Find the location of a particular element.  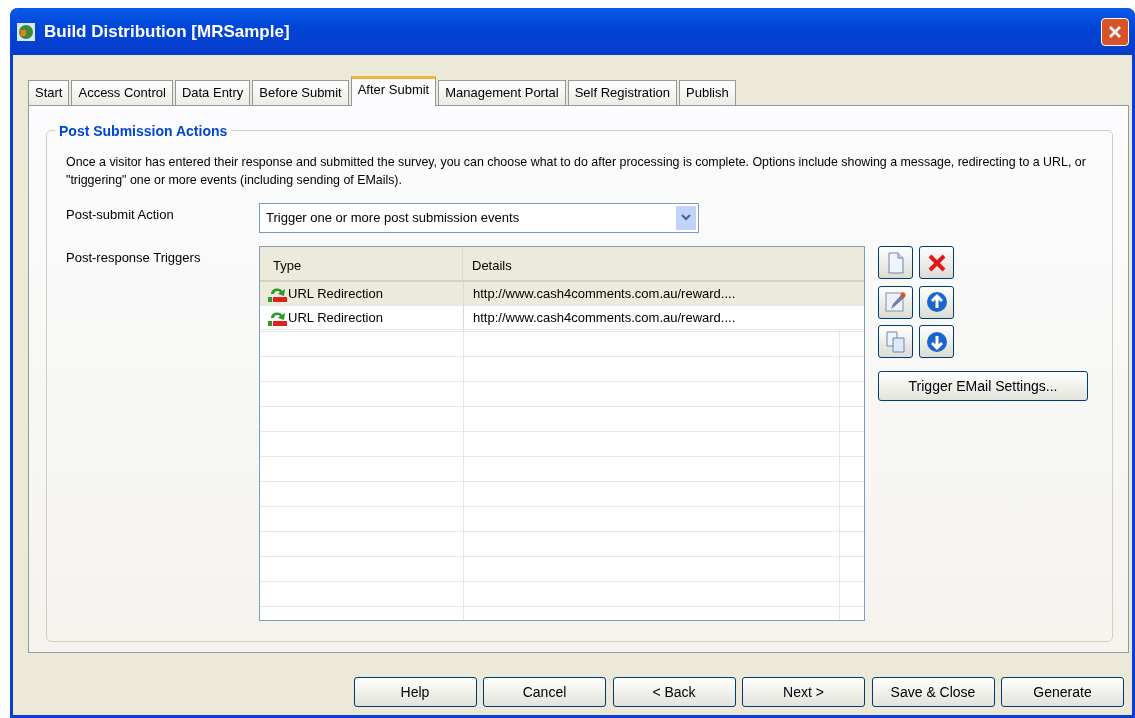

delete-button is located at coordinates (936, 262).